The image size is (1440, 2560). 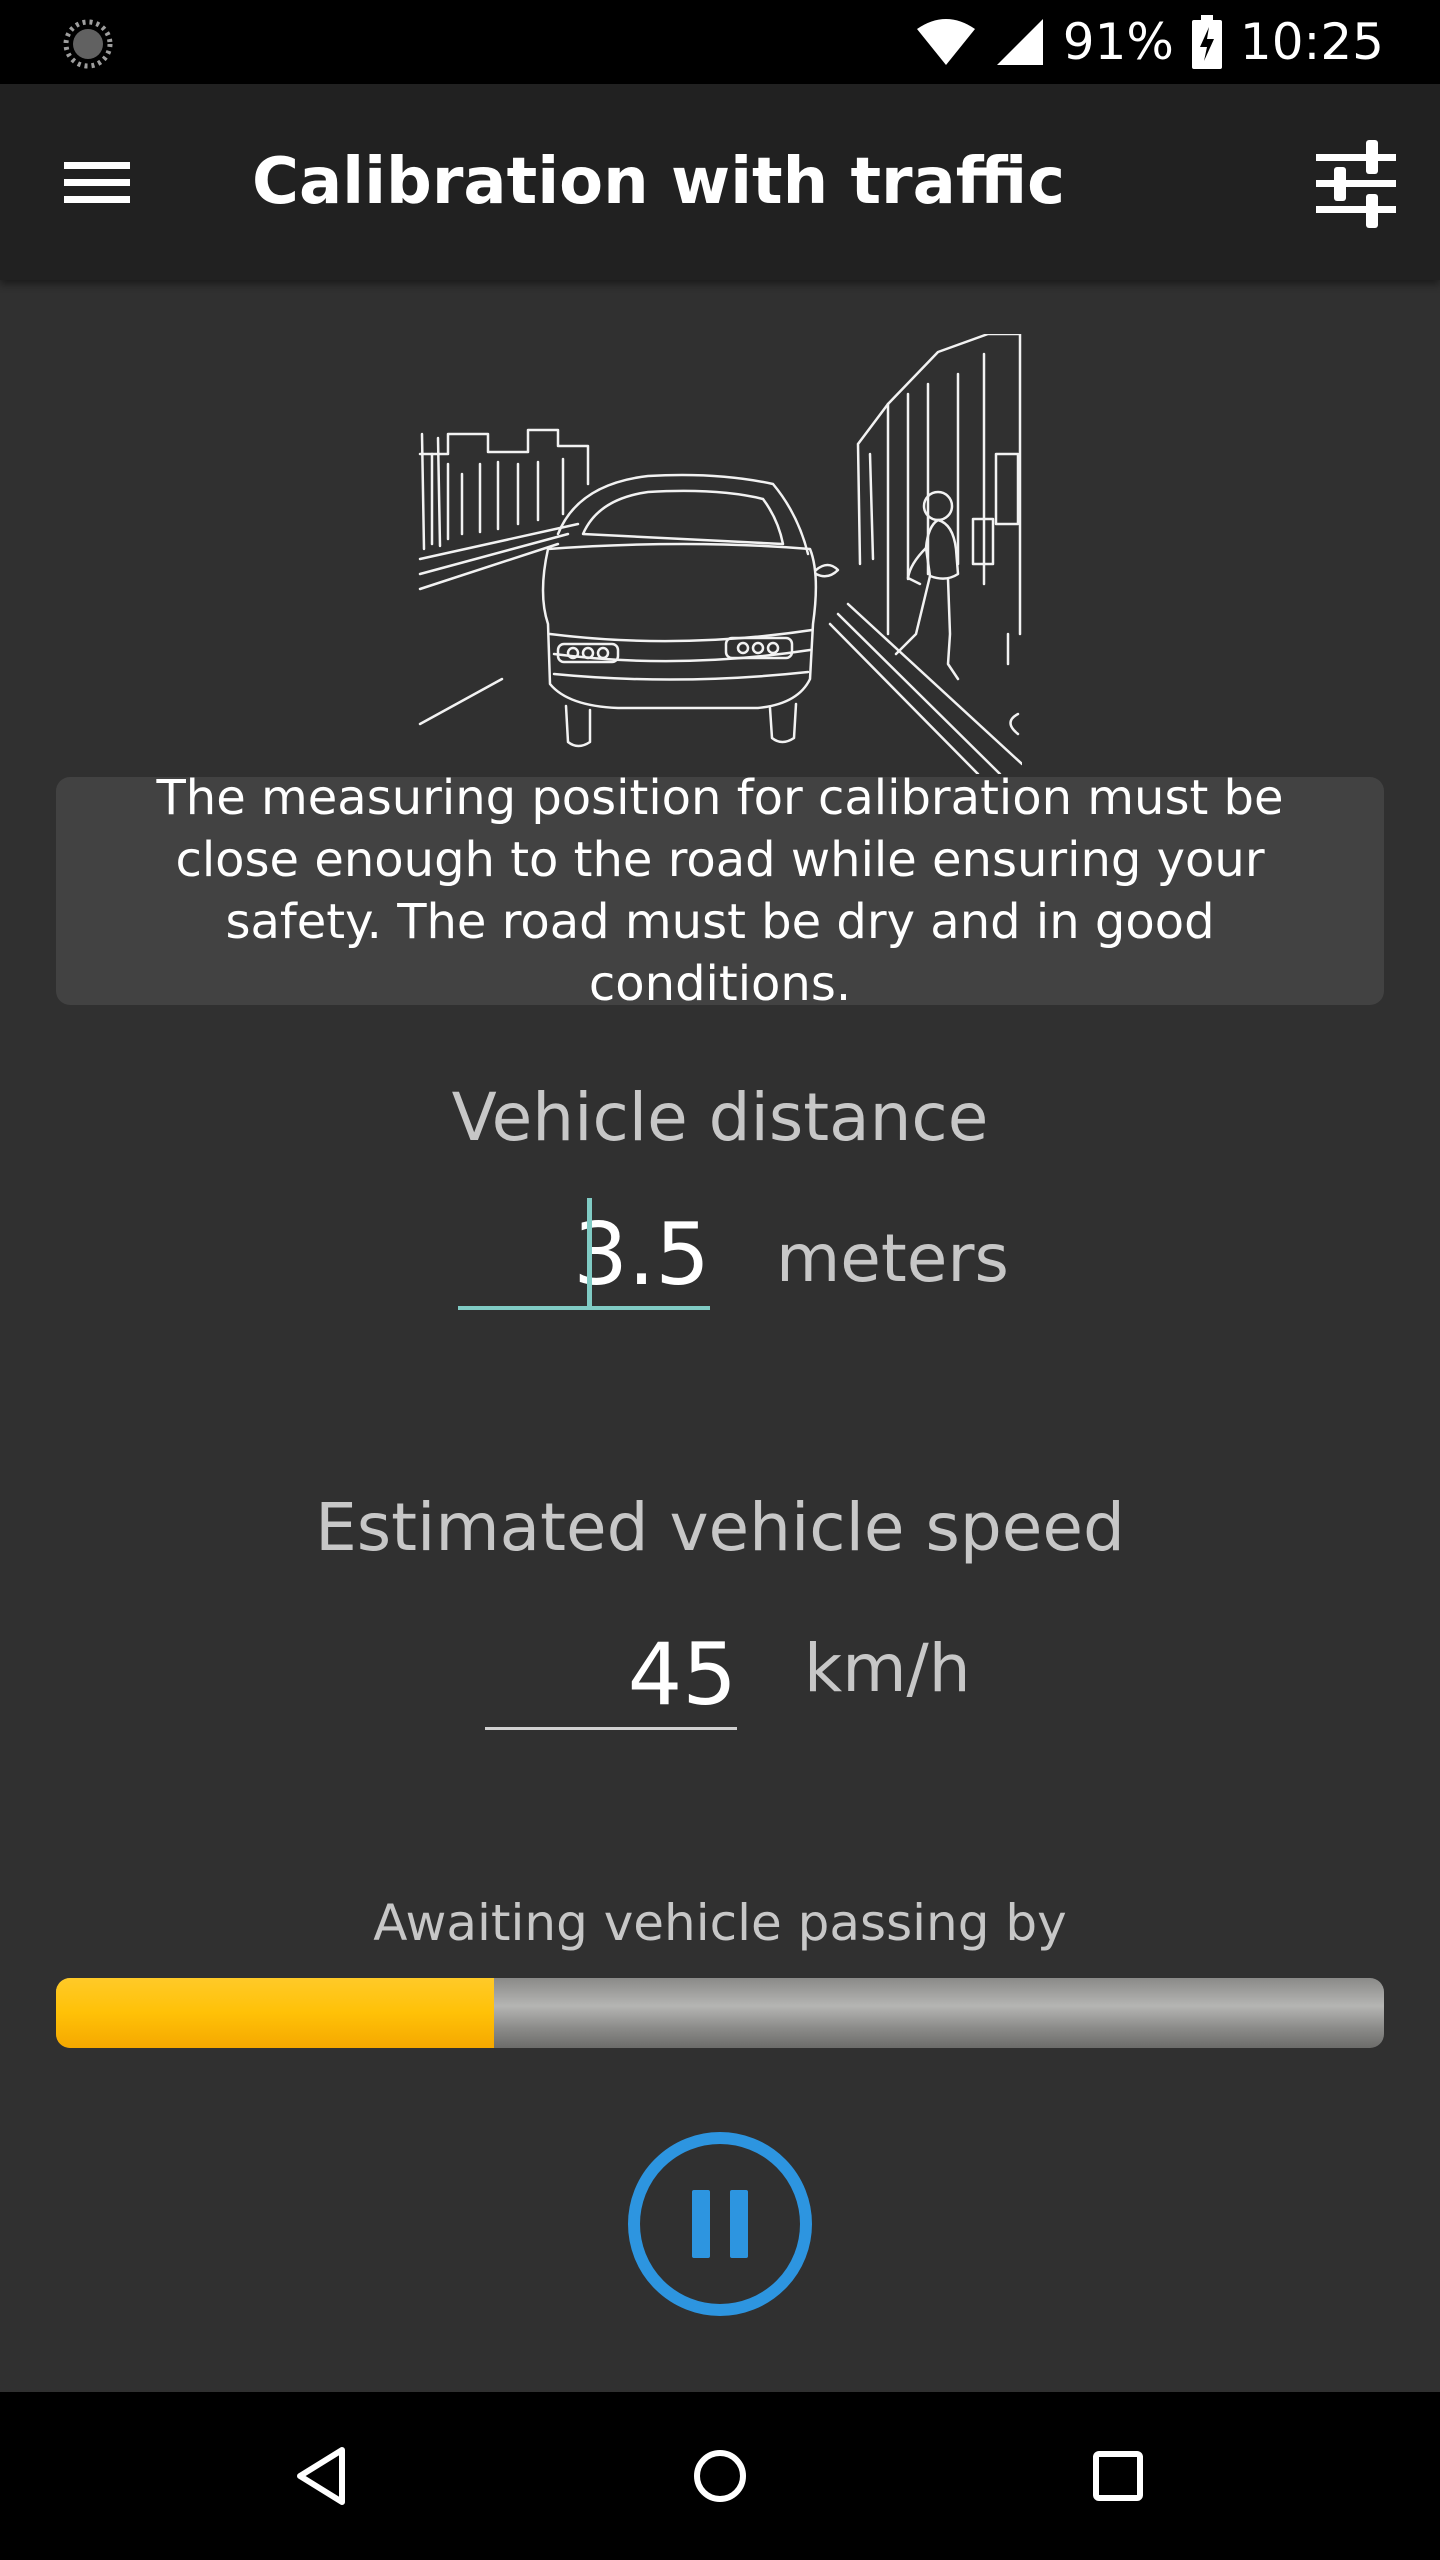 What do you see at coordinates (584, 1308) in the screenshot?
I see `distance-underline` at bounding box center [584, 1308].